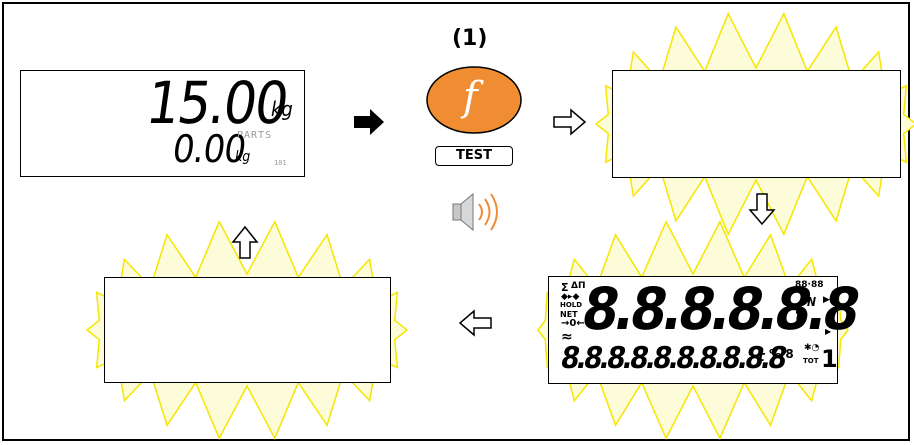 The height and width of the screenshot is (445, 914). I want to click on indicator-play-icon-2: ▶, so click(828, 331).